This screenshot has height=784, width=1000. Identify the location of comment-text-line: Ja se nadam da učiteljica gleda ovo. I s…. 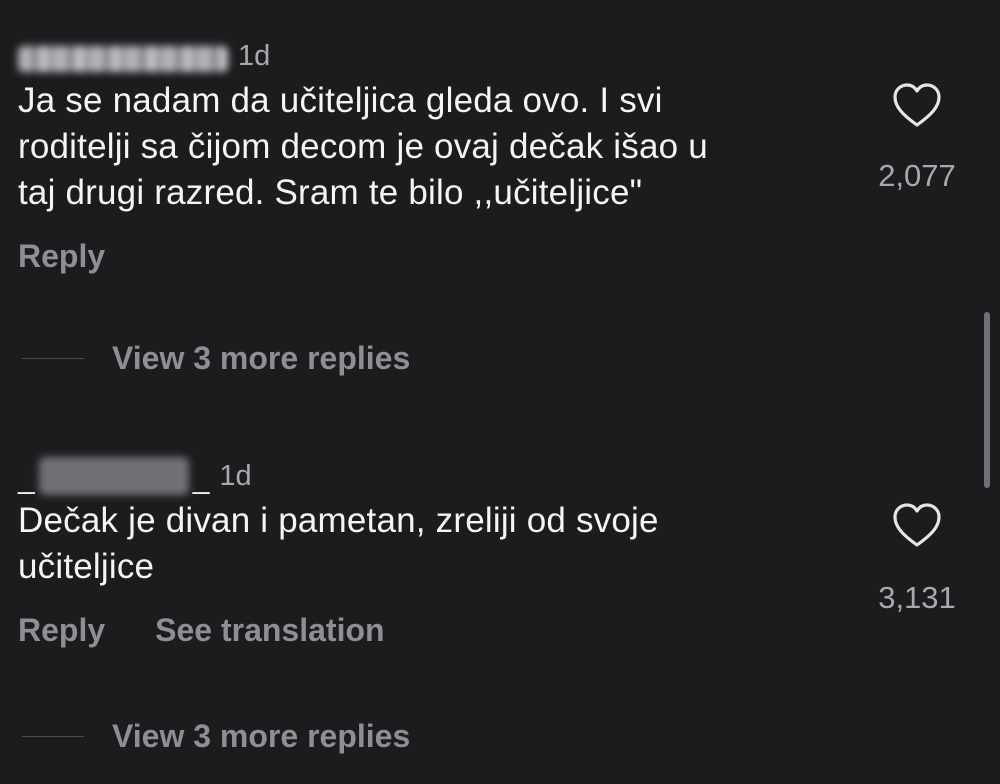
(340, 100).